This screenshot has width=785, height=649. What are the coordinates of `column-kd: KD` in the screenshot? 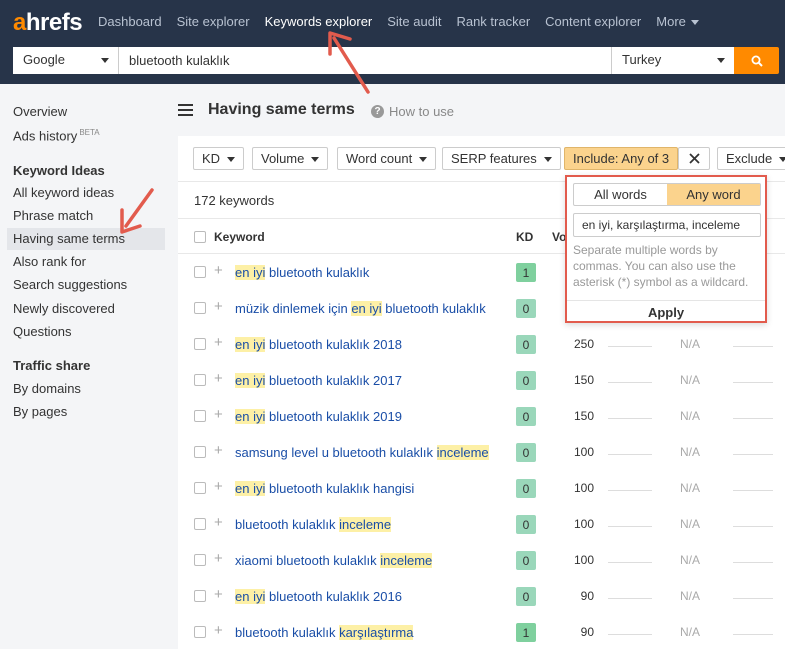 It's located at (524, 237).